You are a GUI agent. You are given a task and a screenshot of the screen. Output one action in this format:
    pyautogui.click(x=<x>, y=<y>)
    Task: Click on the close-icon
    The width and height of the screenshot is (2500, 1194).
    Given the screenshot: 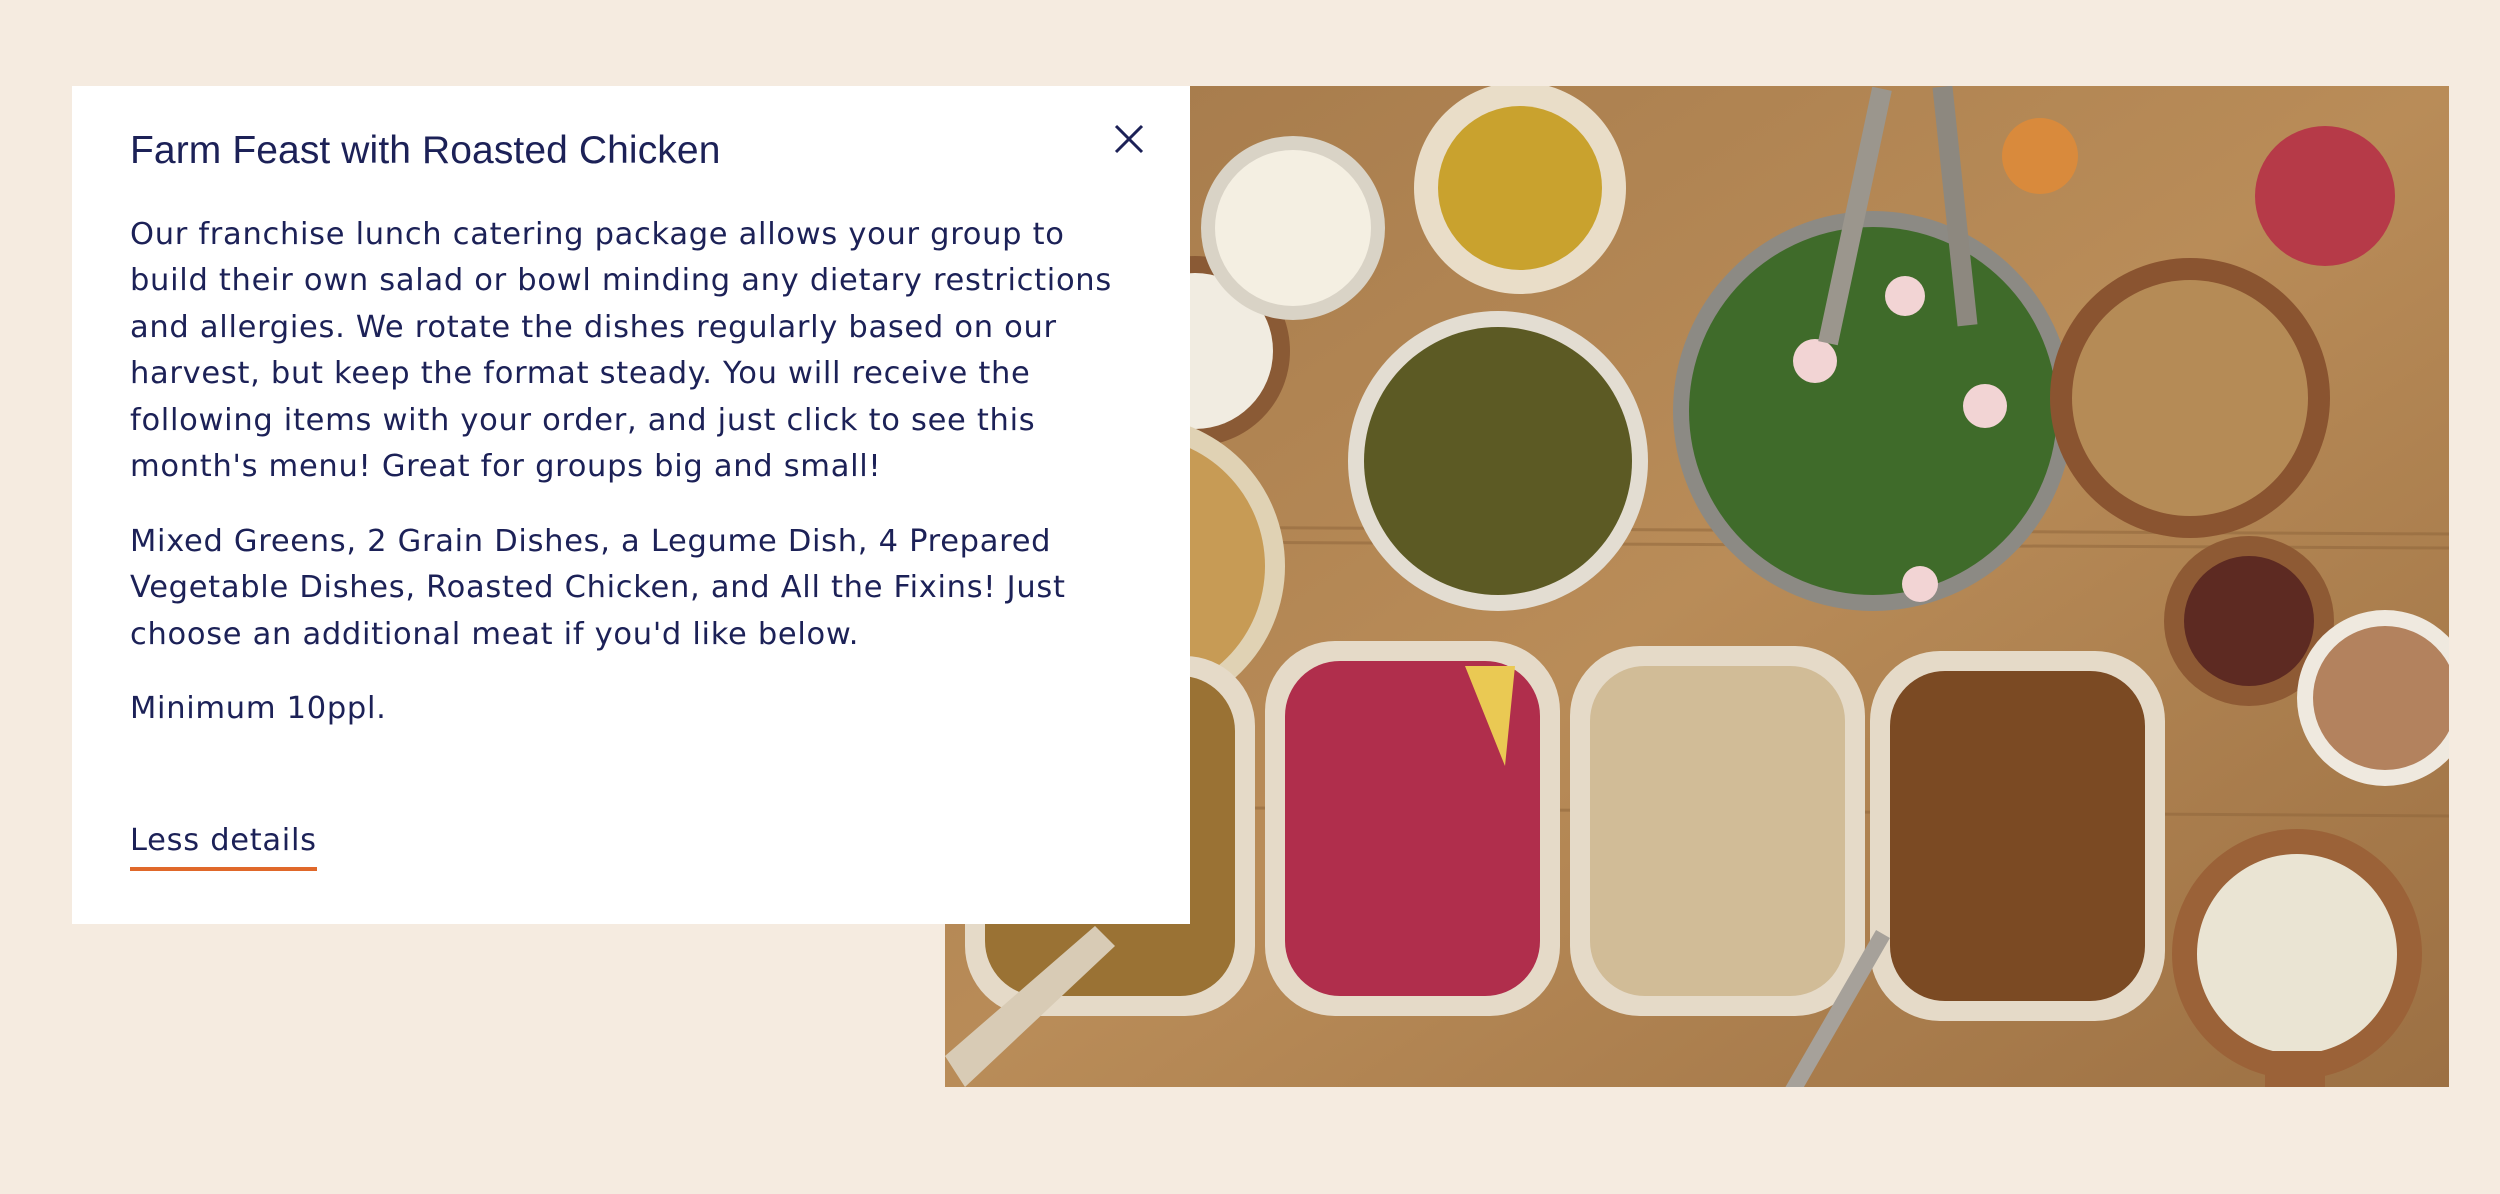 What is the action you would take?
    pyautogui.click(x=1129, y=139)
    